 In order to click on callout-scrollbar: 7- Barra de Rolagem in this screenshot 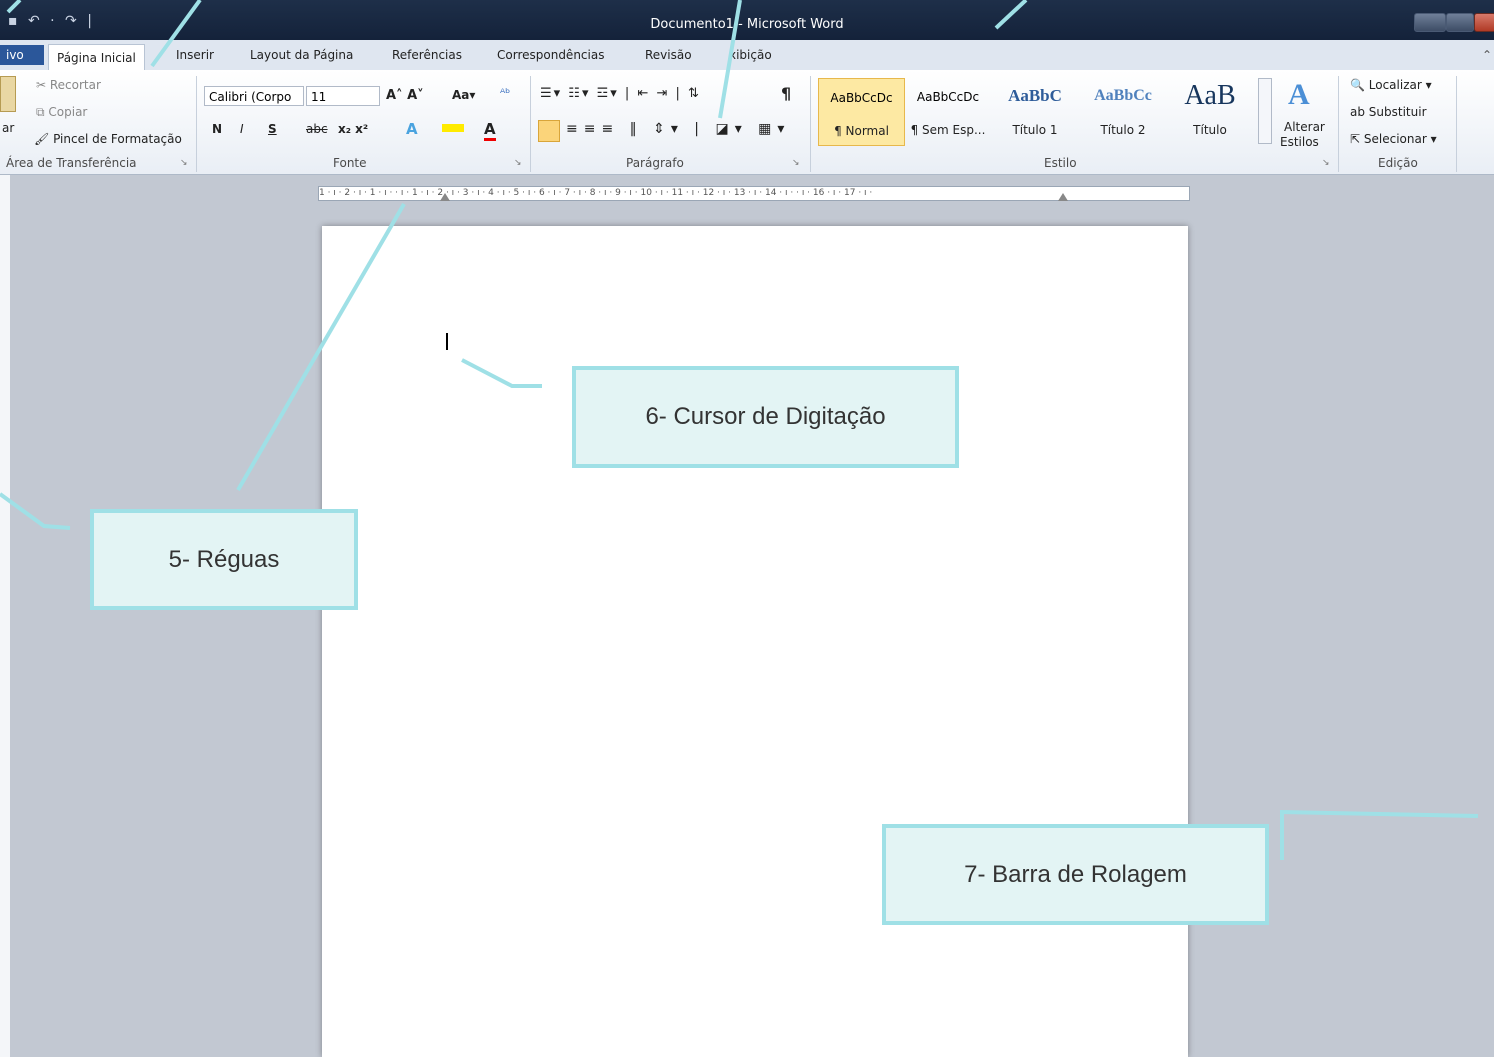, I will do `click(1075, 874)`.